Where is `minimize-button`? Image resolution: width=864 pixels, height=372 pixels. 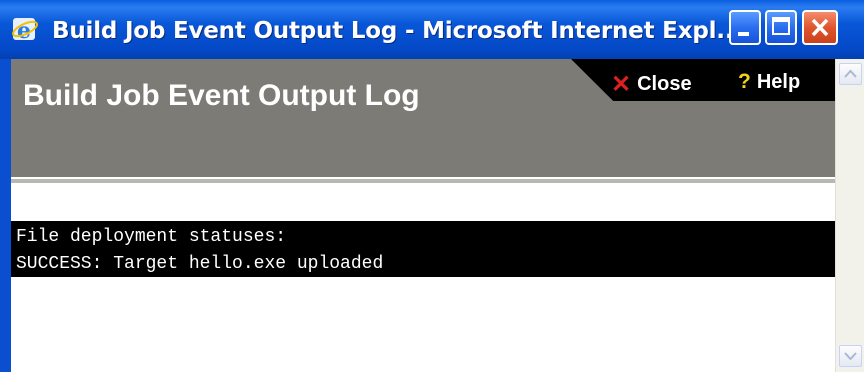 minimize-button is located at coordinates (745, 27).